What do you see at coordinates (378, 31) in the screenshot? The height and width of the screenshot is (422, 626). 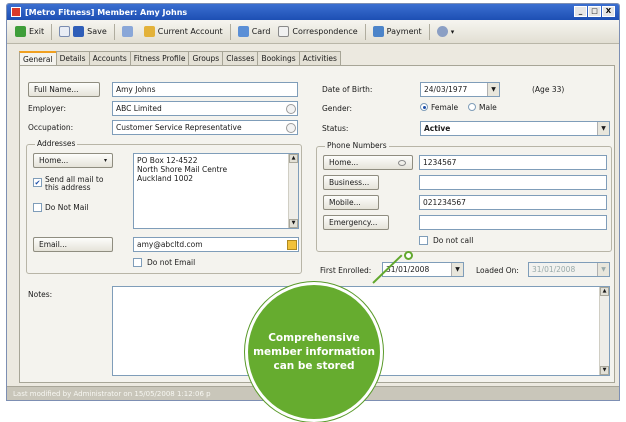 I see `payment-icon` at bounding box center [378, 31].